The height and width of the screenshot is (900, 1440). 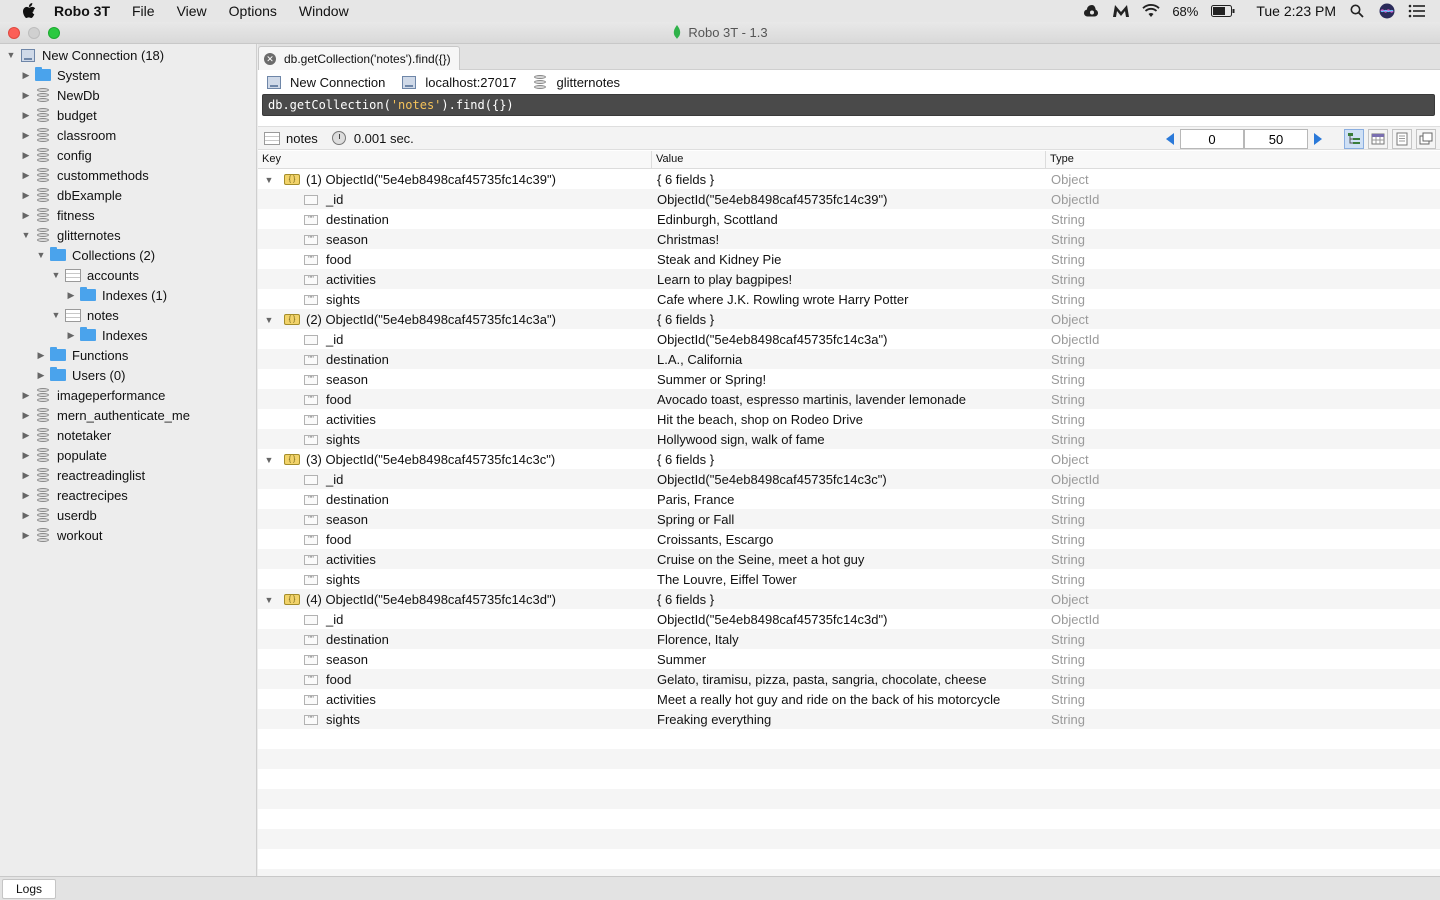 I want to click on field-row: "" destination Paris, France String, so click(x=849, y=499).